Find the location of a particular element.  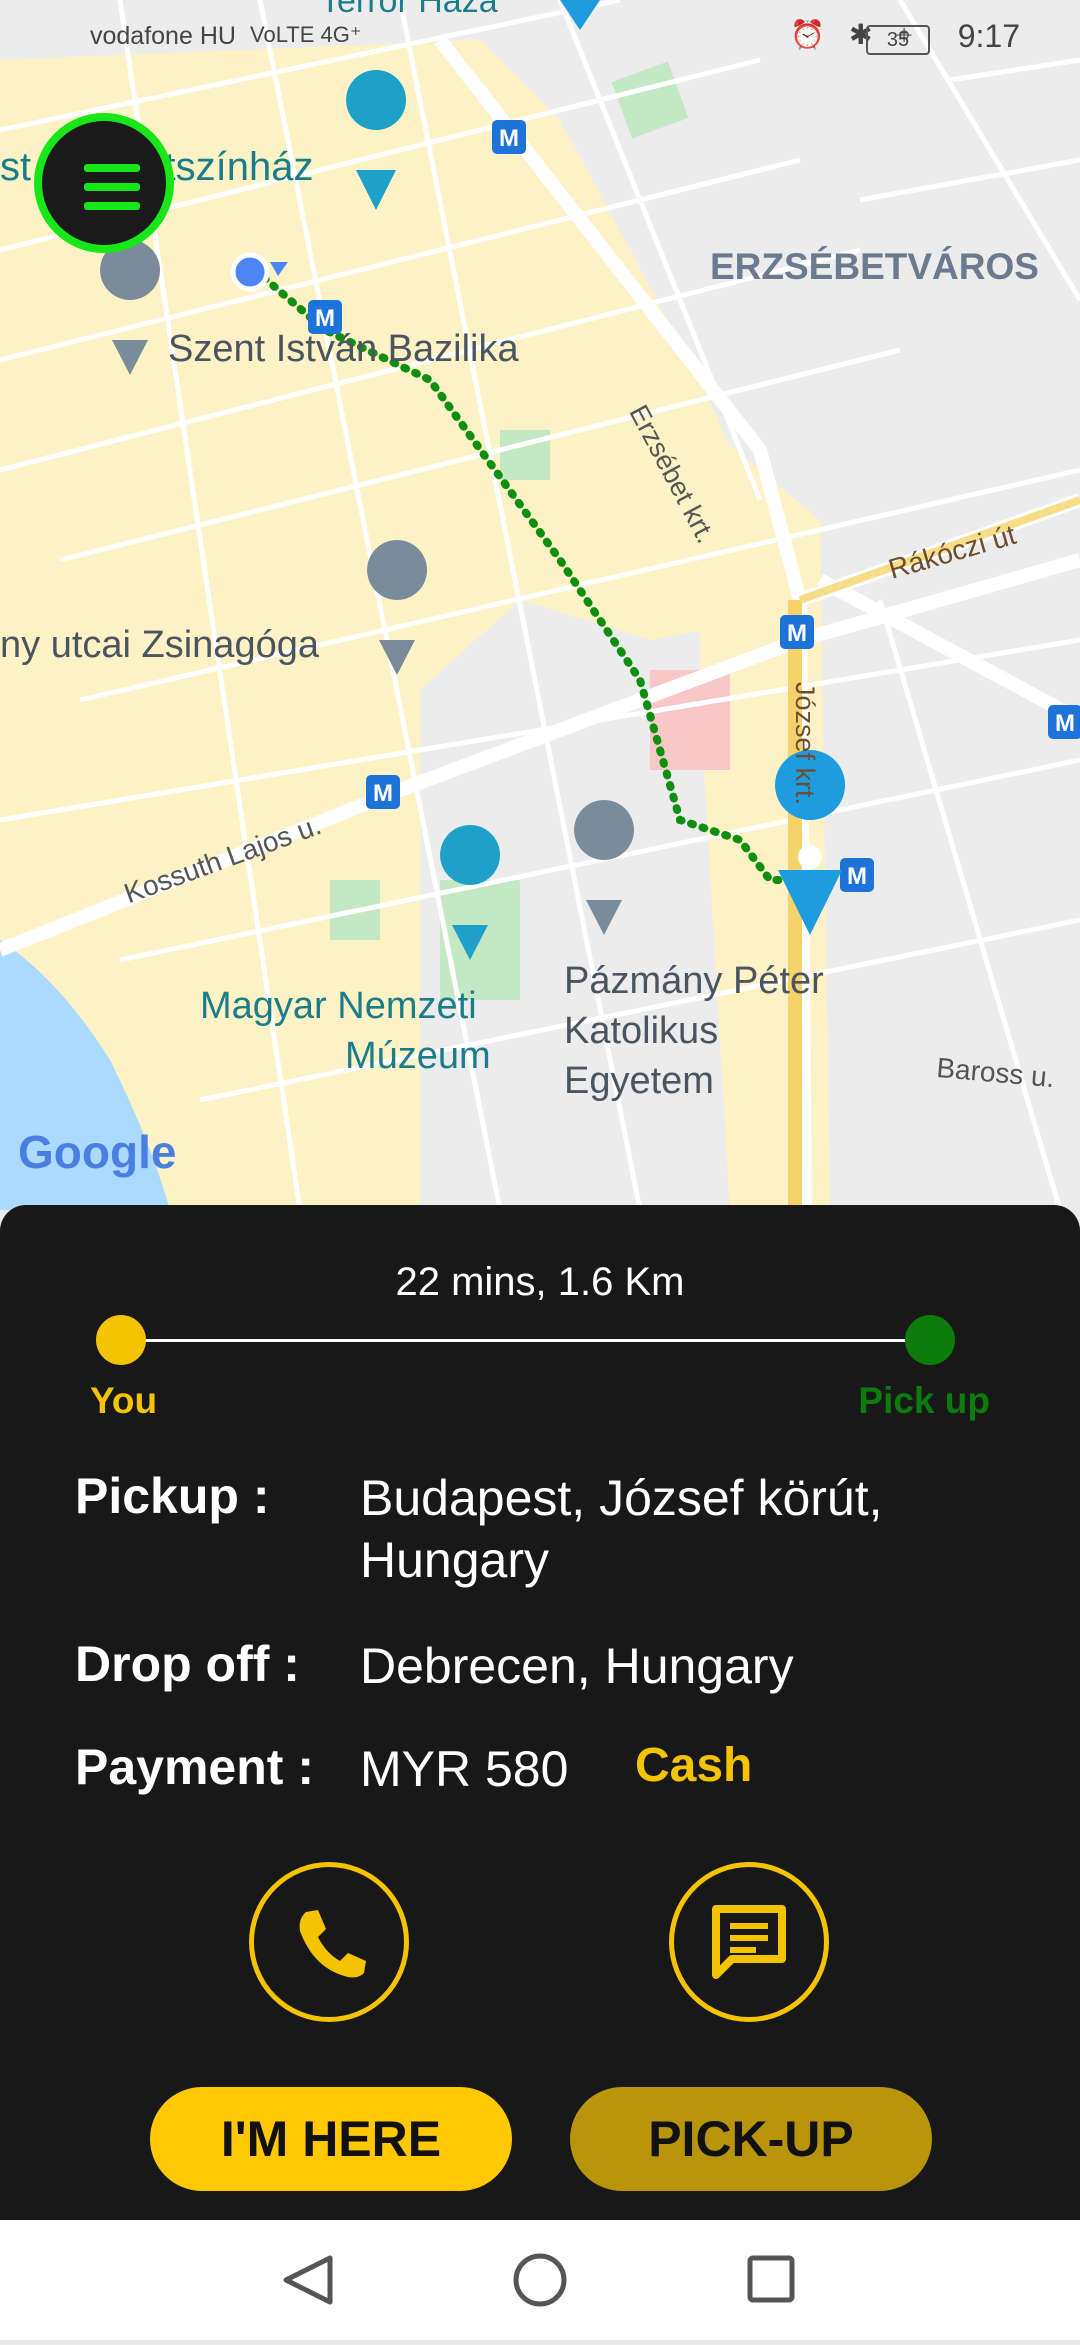

network-badges: VoLTE 4G⁺ is located at coordinates (306, 34).